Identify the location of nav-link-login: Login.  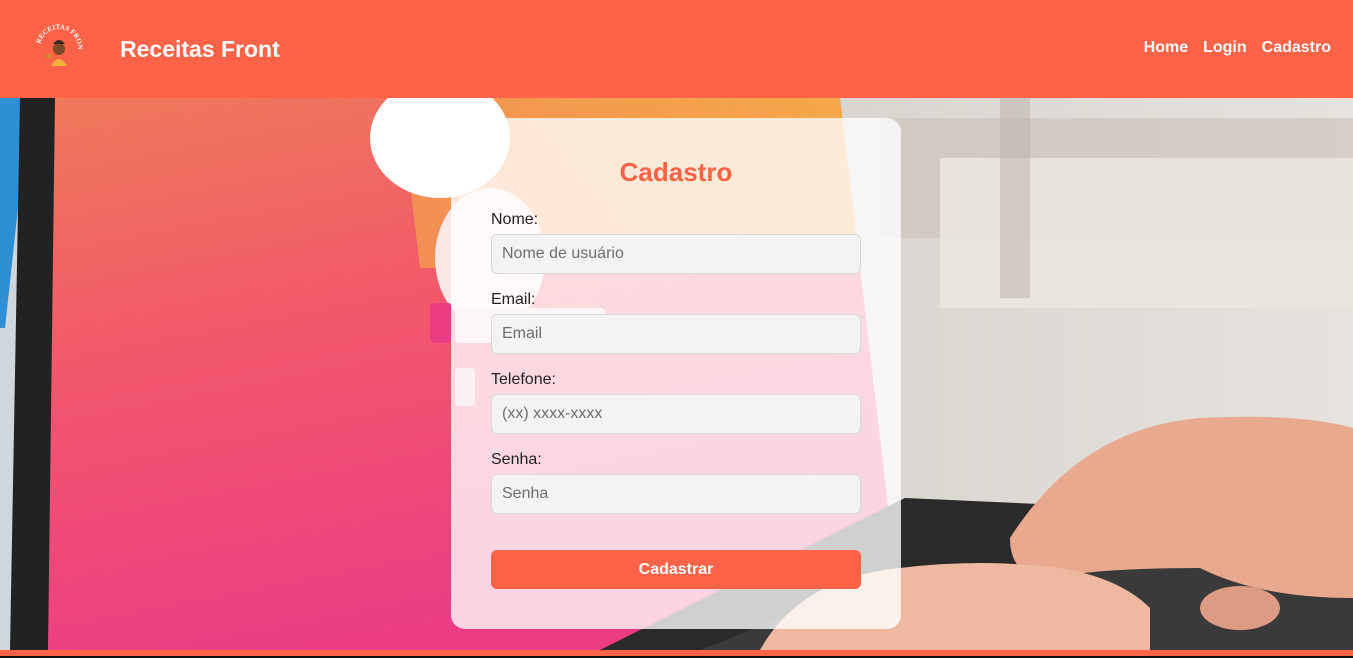
(1225, 48).